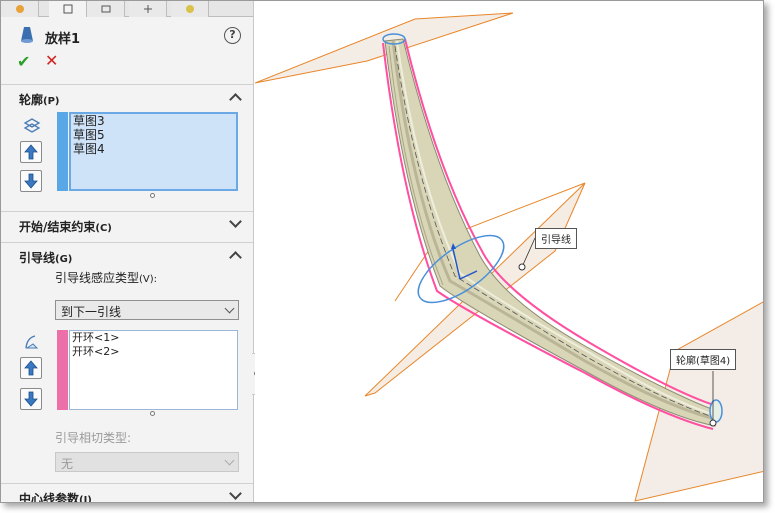 This screenshot has width=775, height=513. What do you see at coordinates (153, 352) in the screenshot?
I see `list-item: 开环<2>` at bounding box center [153, 352].